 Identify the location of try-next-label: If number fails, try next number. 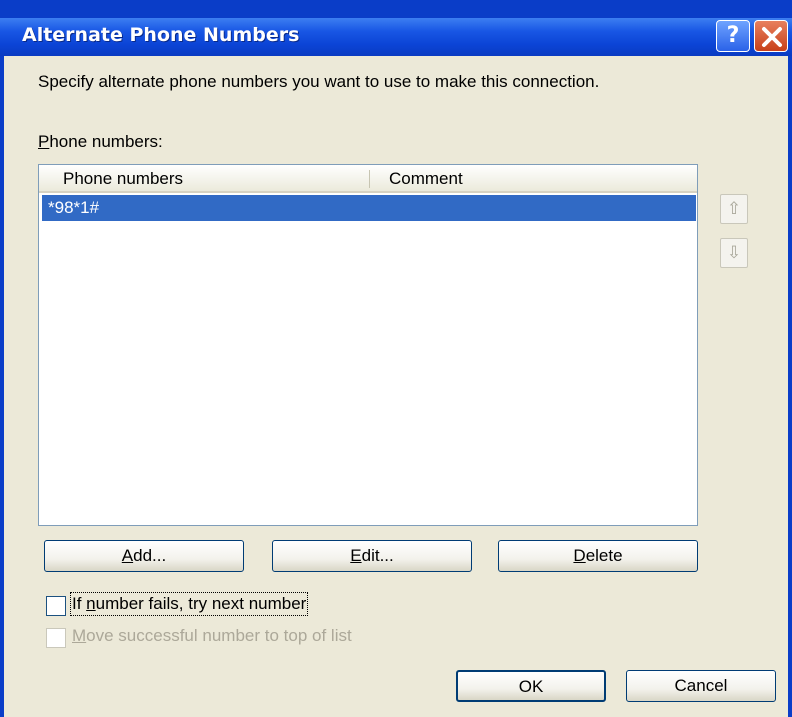
(189, 604).